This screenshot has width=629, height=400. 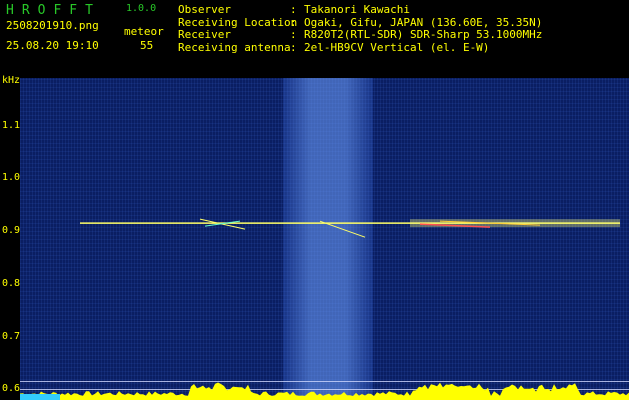 I want to click on meteor-label: meteor, so click(x=144, y=31).